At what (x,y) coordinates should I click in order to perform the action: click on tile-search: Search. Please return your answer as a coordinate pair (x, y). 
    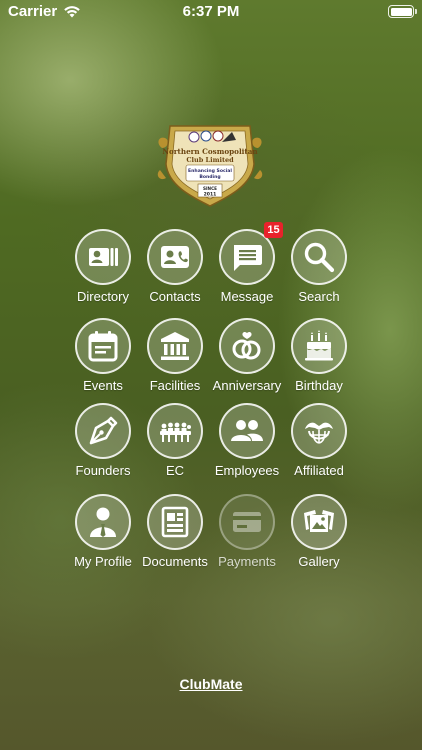
    Looking at the image, I should click on (319, 266).